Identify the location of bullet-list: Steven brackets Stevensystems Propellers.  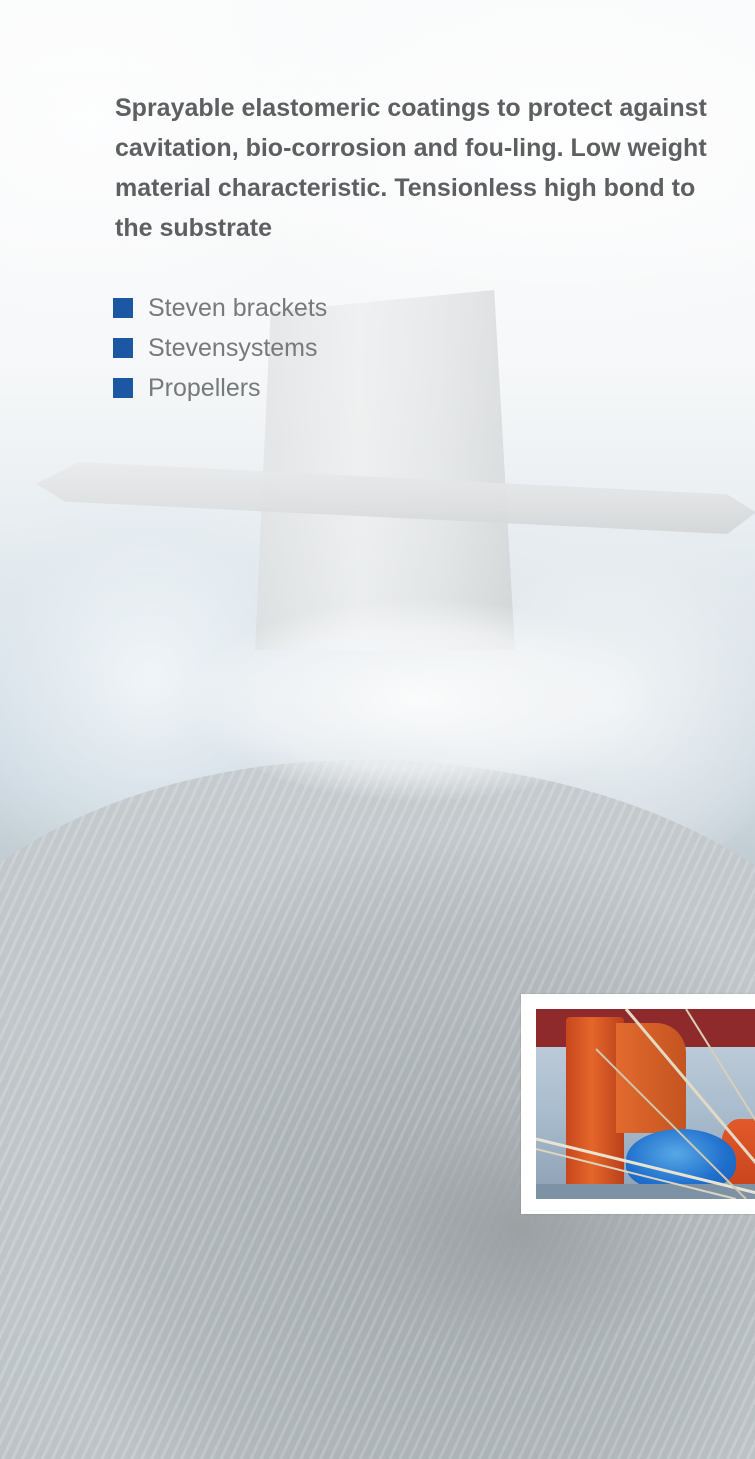
(220, 348).